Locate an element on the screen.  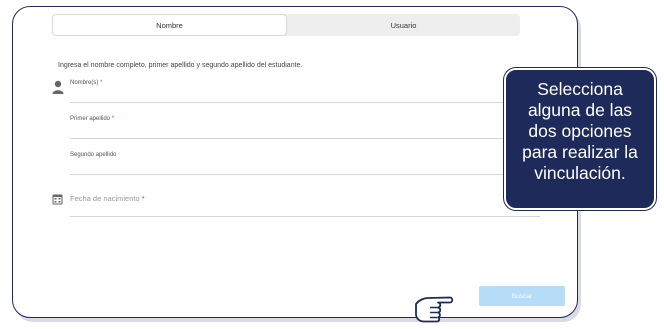
tab-bar: Nombre Usuario is located at coordinates (286, 25).